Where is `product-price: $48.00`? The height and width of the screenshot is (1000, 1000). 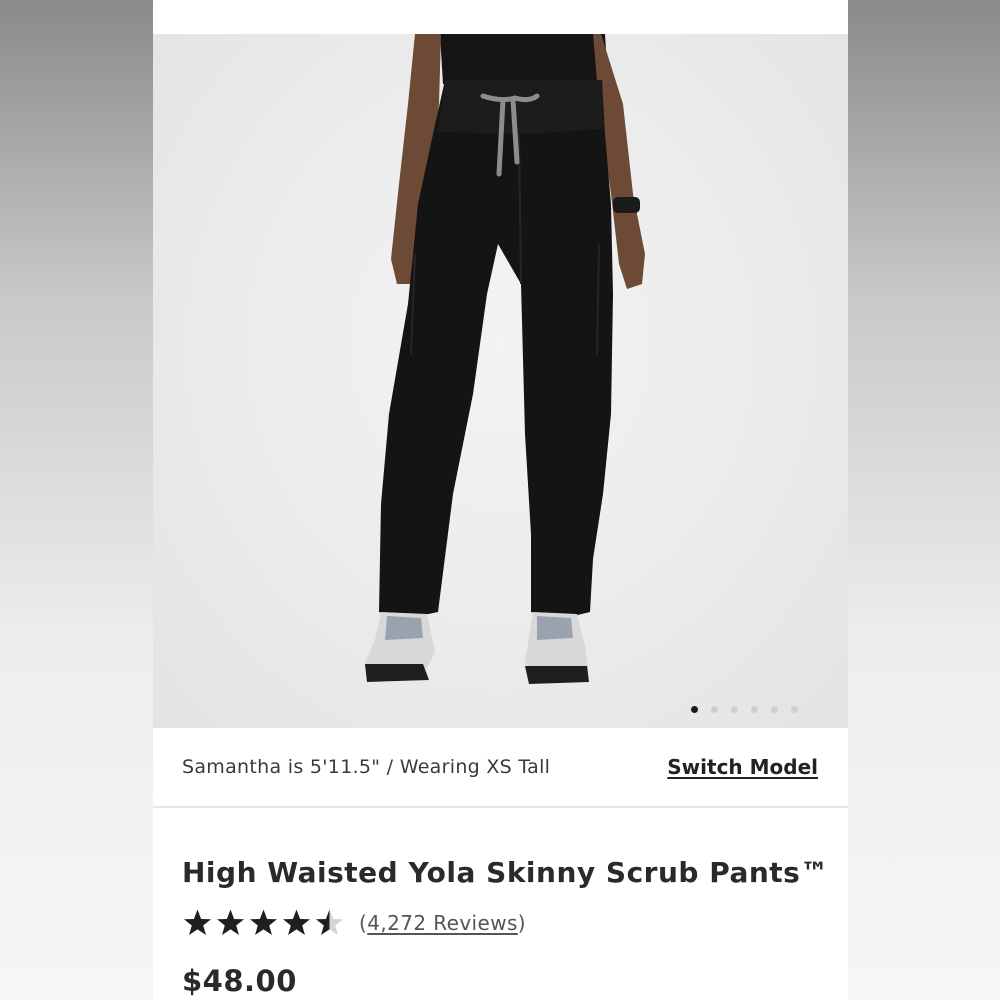
product-price: $48.00 is located at coordinates (239, 981).